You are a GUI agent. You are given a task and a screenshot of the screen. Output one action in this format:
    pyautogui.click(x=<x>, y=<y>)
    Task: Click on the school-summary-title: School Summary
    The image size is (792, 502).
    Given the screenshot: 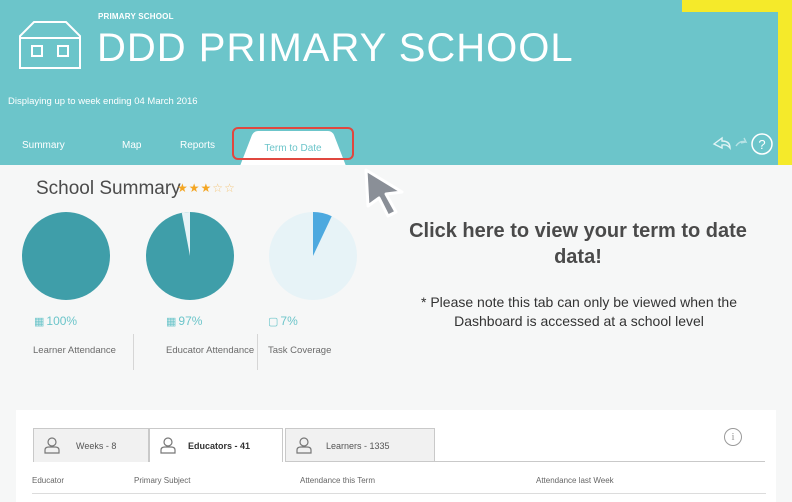 What is the action you would take?
    pyautogui.click(x=108, y=188)
    